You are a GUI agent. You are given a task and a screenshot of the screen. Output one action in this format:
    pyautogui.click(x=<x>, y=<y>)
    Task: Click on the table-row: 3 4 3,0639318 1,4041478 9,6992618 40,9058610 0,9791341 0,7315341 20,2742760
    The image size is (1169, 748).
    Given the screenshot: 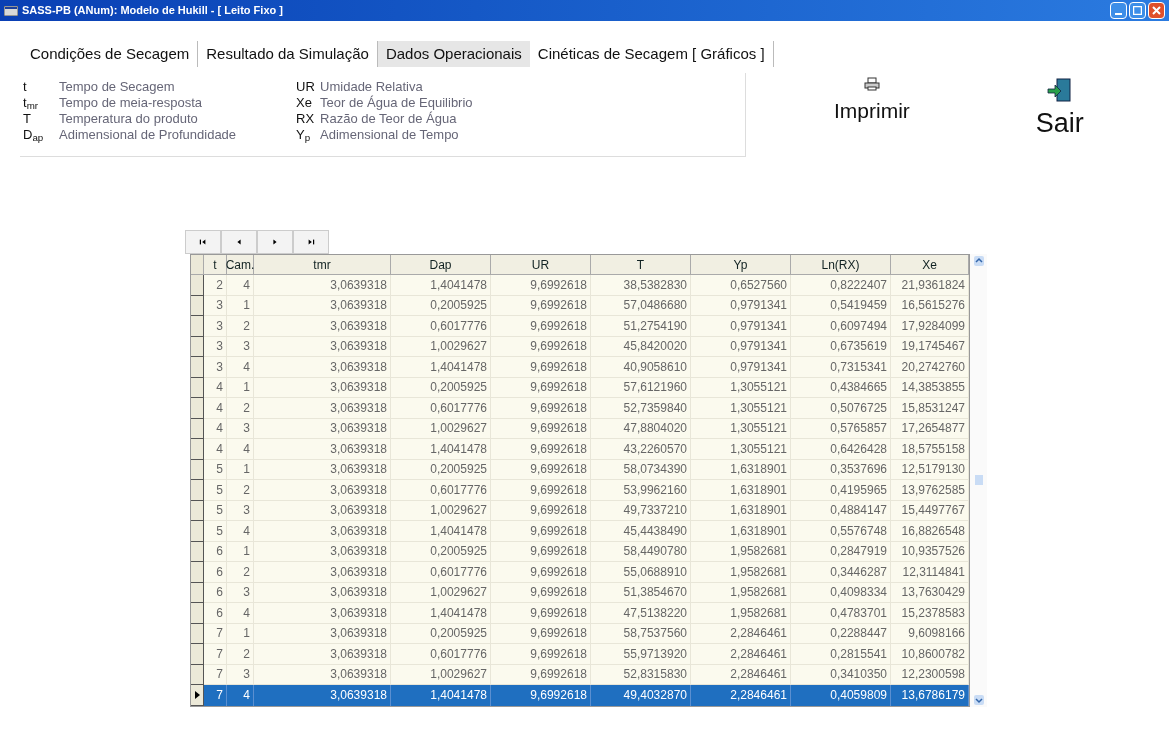 What is the action you would take?
    pyautogui.click(x=580, y=367)
    